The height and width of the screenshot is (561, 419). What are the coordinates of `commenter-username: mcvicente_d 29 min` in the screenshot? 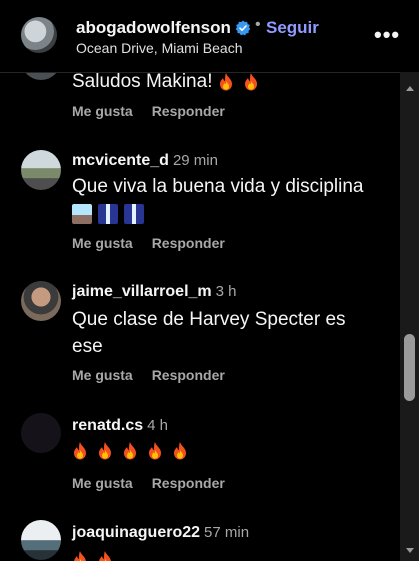 It's located at (145, 161).